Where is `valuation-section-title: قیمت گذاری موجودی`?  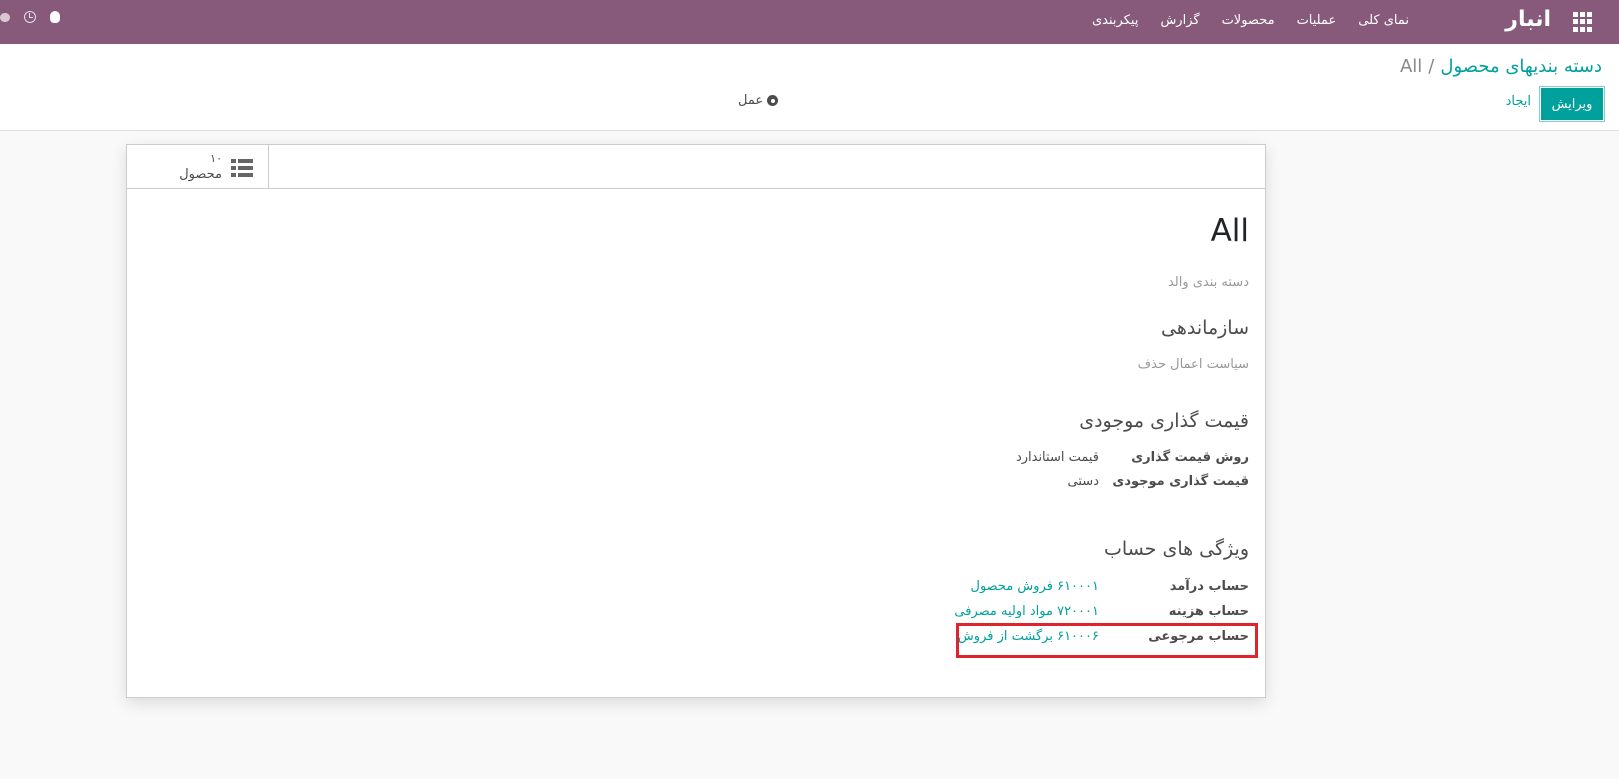 valuation-section-title: قیمت گذاری موجودی is located at coordinates (1164, 421).